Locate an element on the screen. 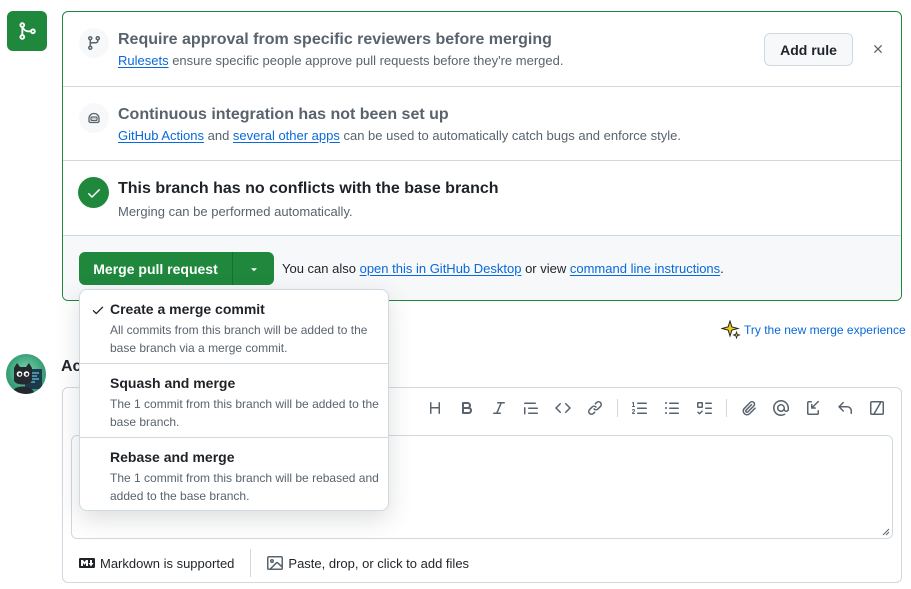  git-merge-icon is located at coordinates (27, 31).